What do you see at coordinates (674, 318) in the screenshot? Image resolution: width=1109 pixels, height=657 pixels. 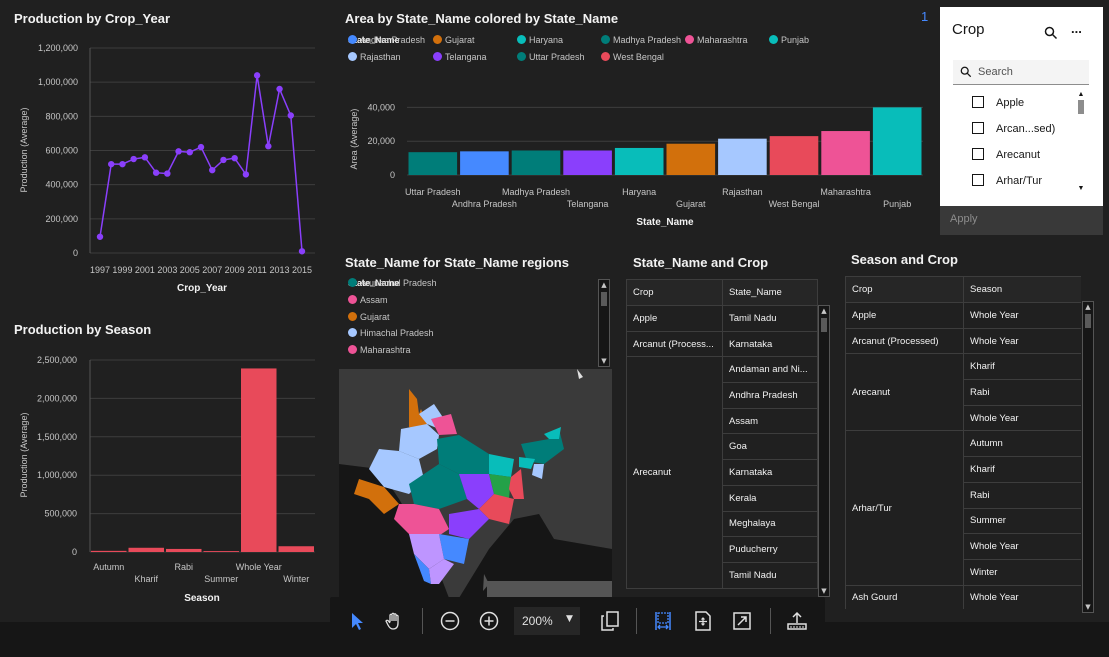 I see `crop-cell: Apple` at bounding box center [674, 318].